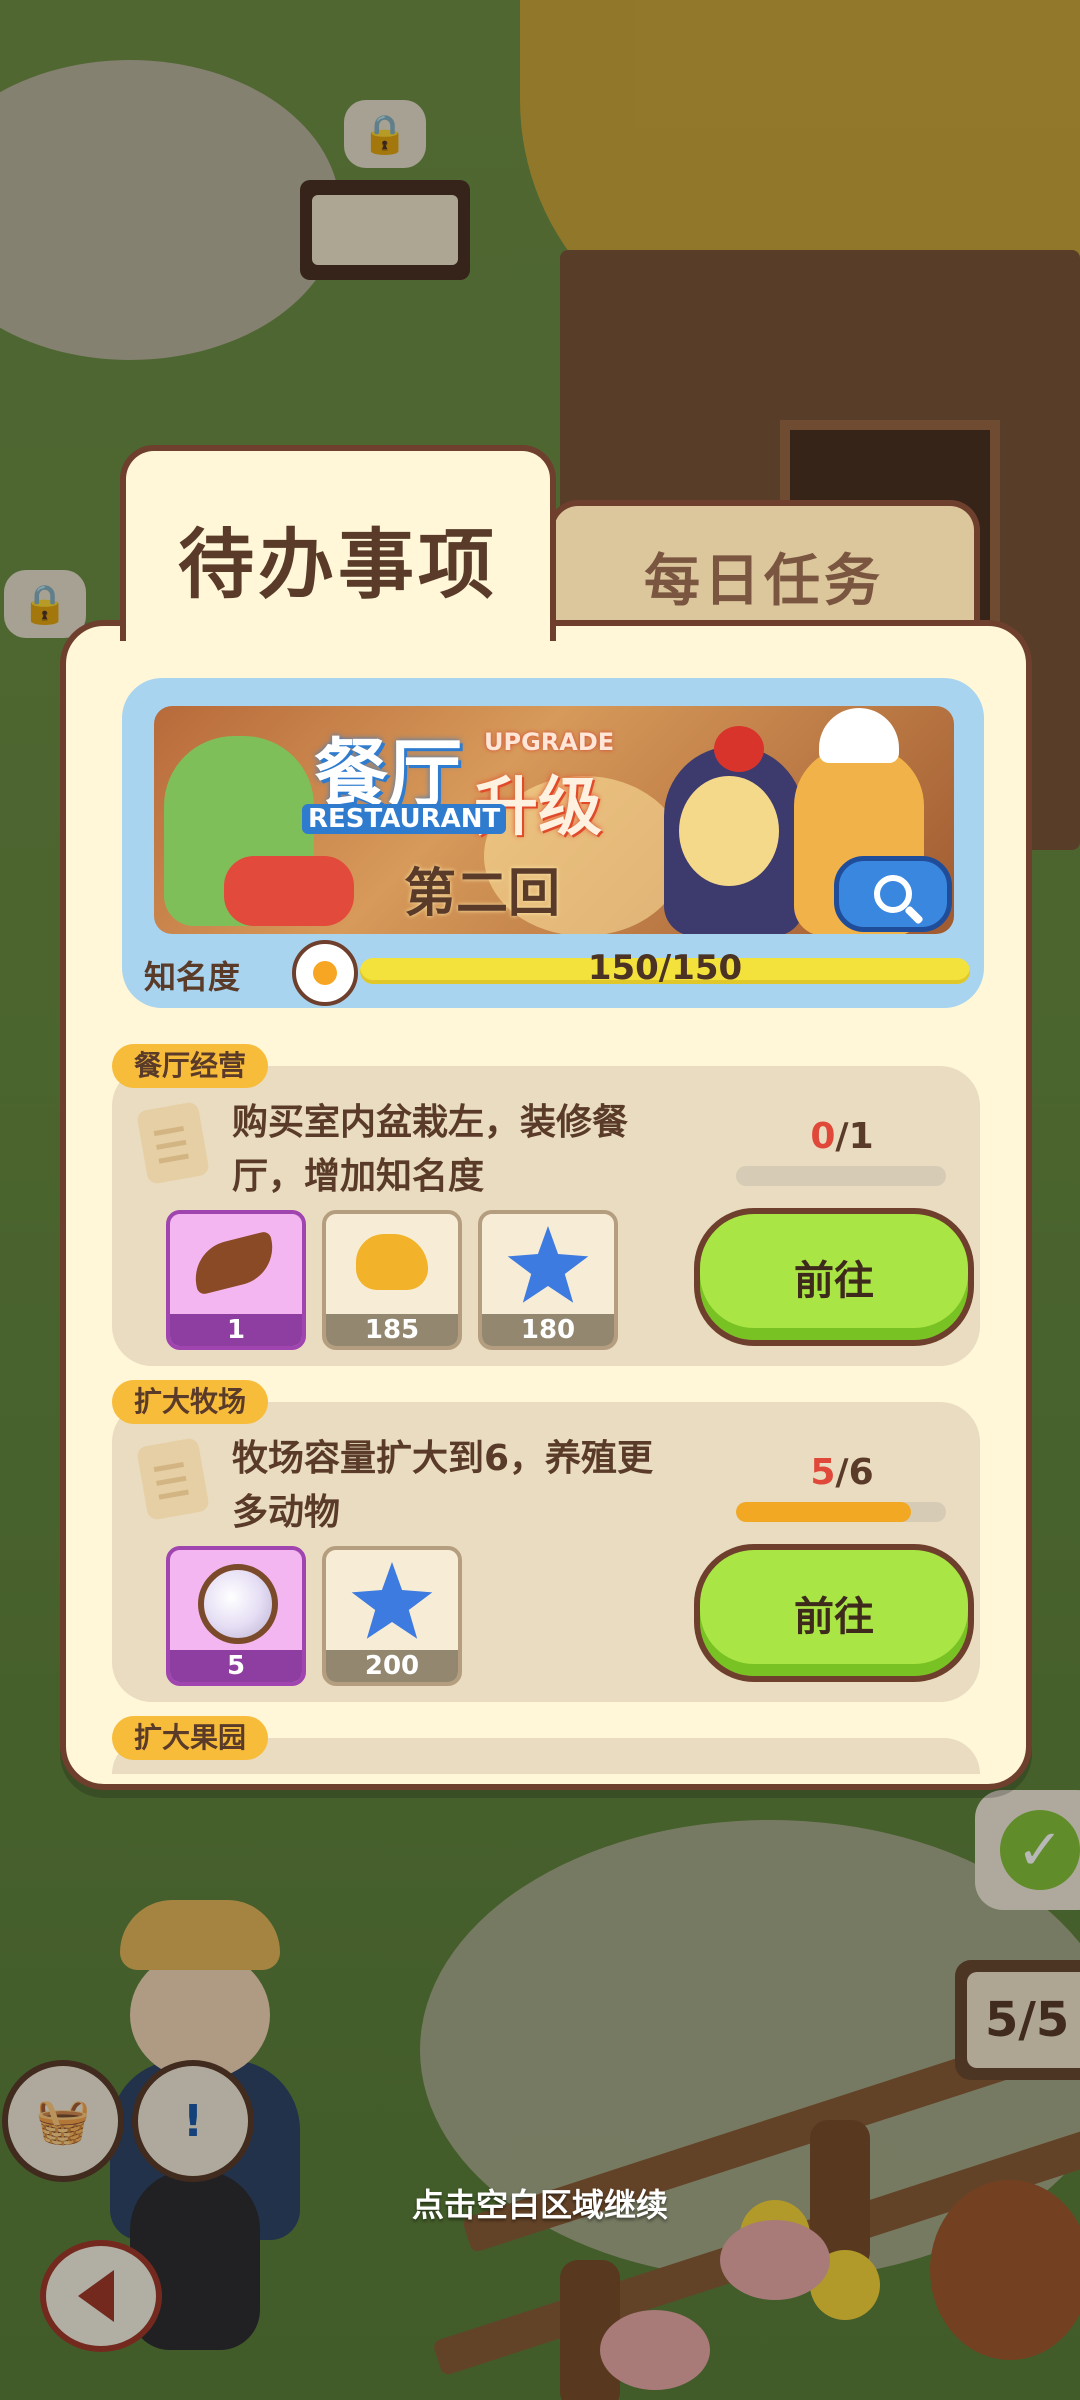 This screenshot has width=1080, height=2400. I want to click on reward-item: 180, so click(548, 1280).